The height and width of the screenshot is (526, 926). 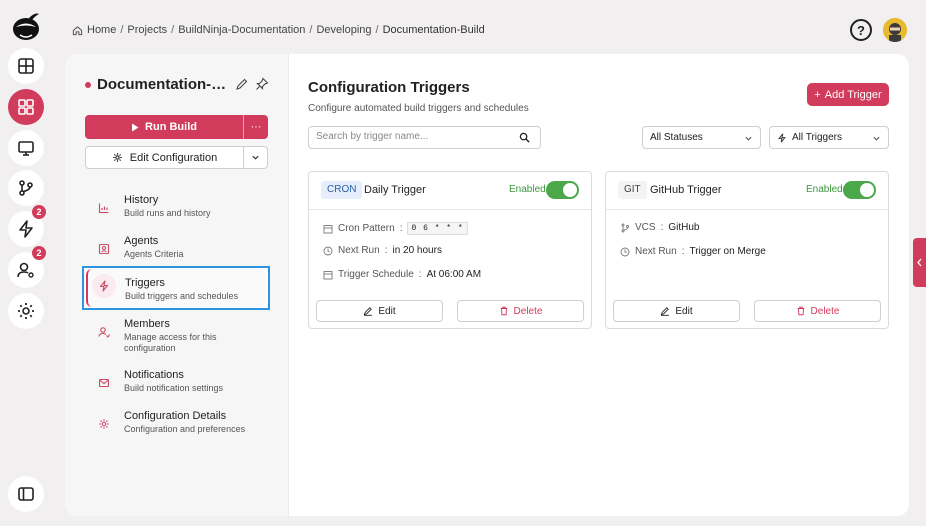 I want to click on nav-history: History Build runs and history, so click(x=176, y=209).